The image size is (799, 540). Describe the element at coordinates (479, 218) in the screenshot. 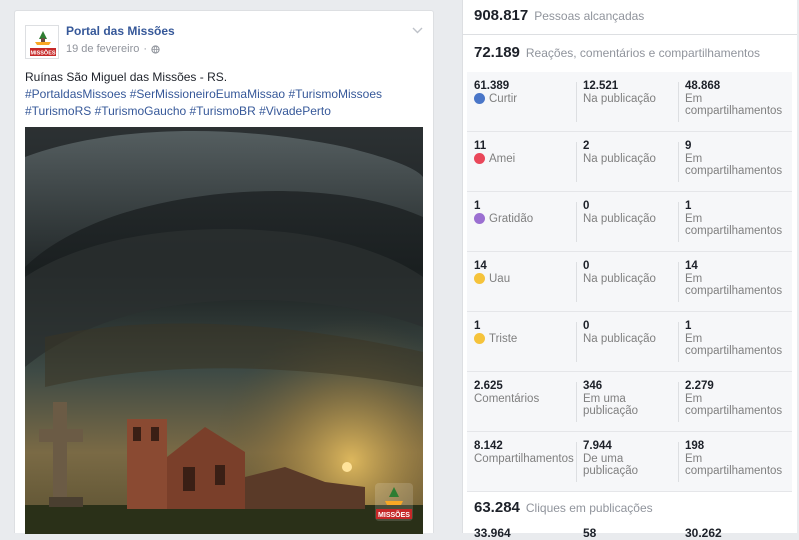

I see `gratitude-icon` at that location.